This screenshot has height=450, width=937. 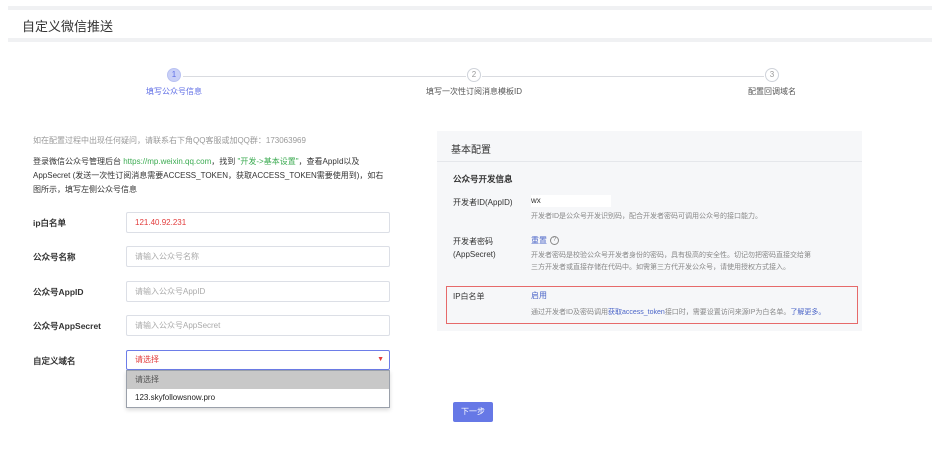 What do you see at coordinates (807, 312) in the screenshot?
I see `panel-learn-more-link: 了解更多。` at bounding box center [807, 312].